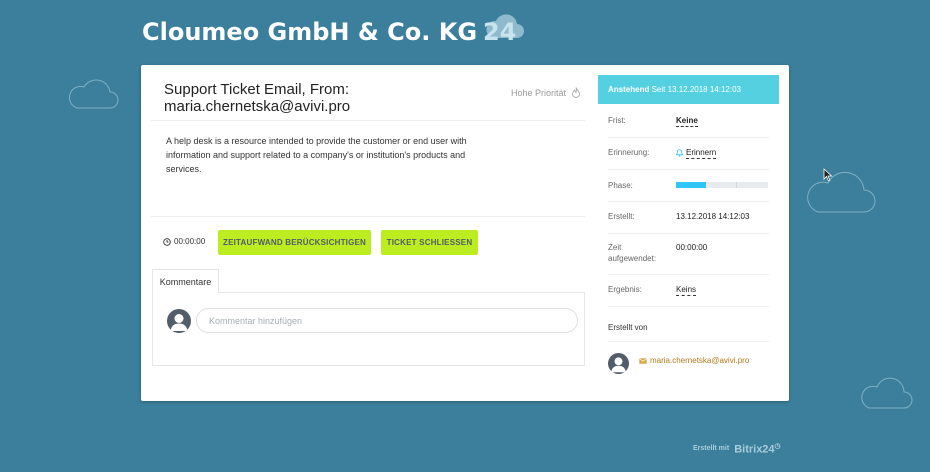 The width and height of the screenshot is (930, 472). Describe the element at coordinates (701, 153) in the screenshot. I see `reminder-value: Erinnern` at that location.